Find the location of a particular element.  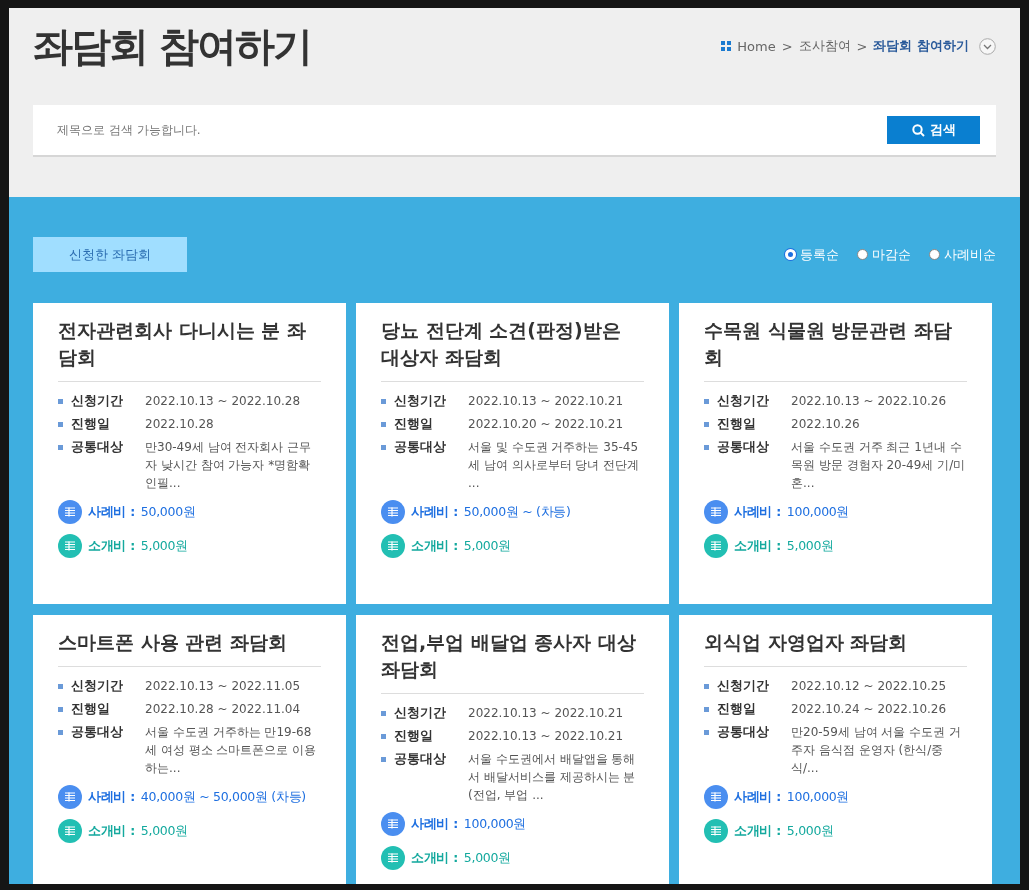

search-button: 검색 is located at coordinates (933, 130).